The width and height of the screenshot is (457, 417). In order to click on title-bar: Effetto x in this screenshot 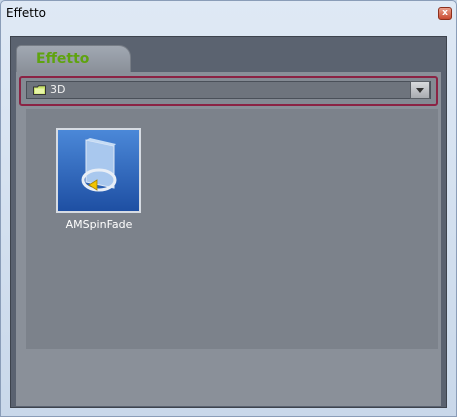, I will do `click(228, 14)`.